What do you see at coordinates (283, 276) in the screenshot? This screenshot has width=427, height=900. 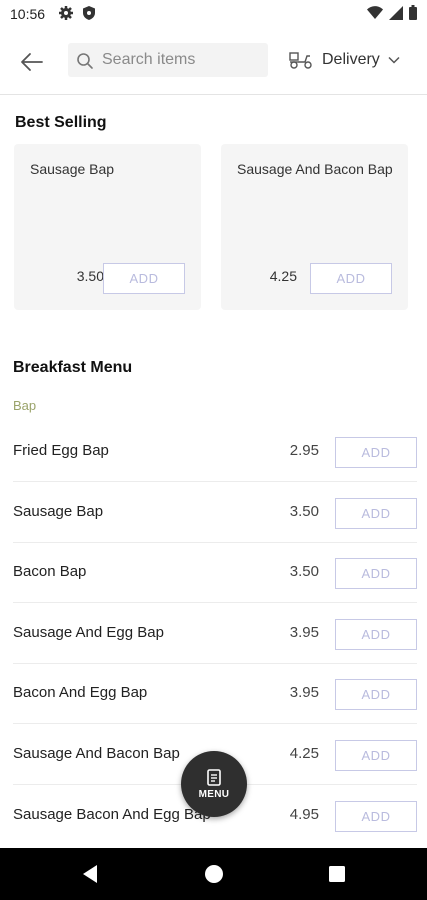 I see `card-item-price: 4.25` at bounding box center [283, 276].